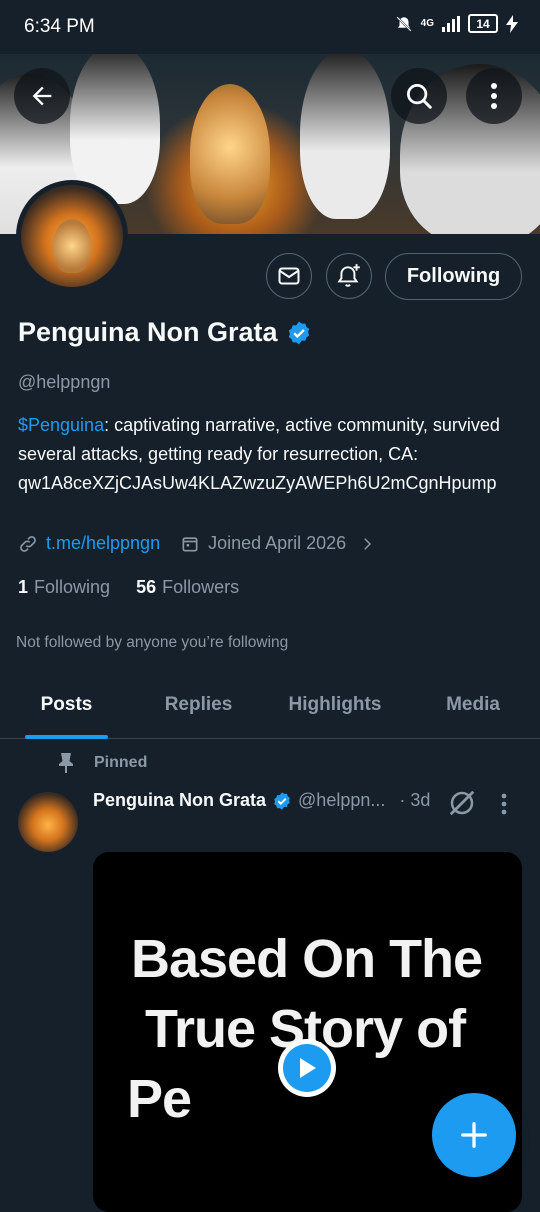 The image size is (540, 1212). Describe the element at coordinates (128, 587) in the screenshot. I see `follow-counts: 1 Following 56 Followers` at that location.